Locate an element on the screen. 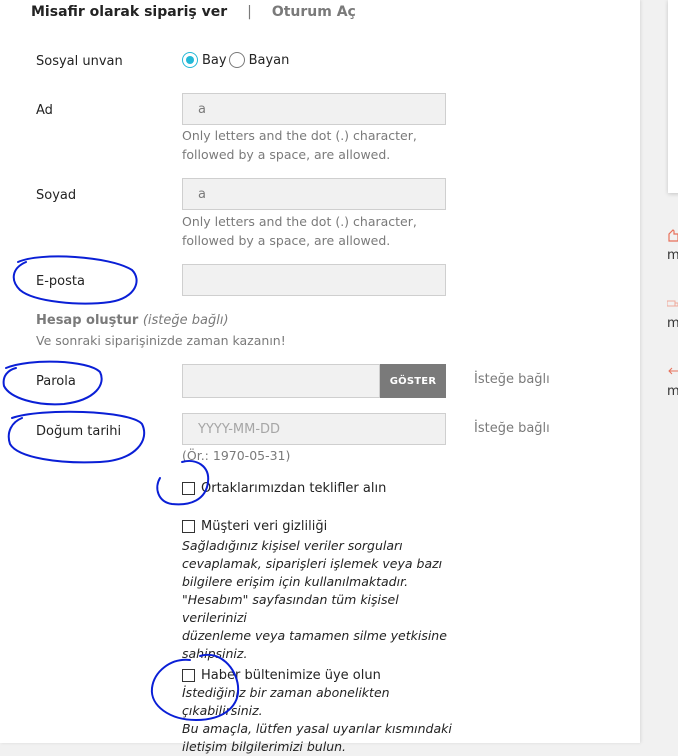 This screenshot has height=756, width=678. privacy-desc-line: sahipsiniz. is located at coordinates (215, 653).